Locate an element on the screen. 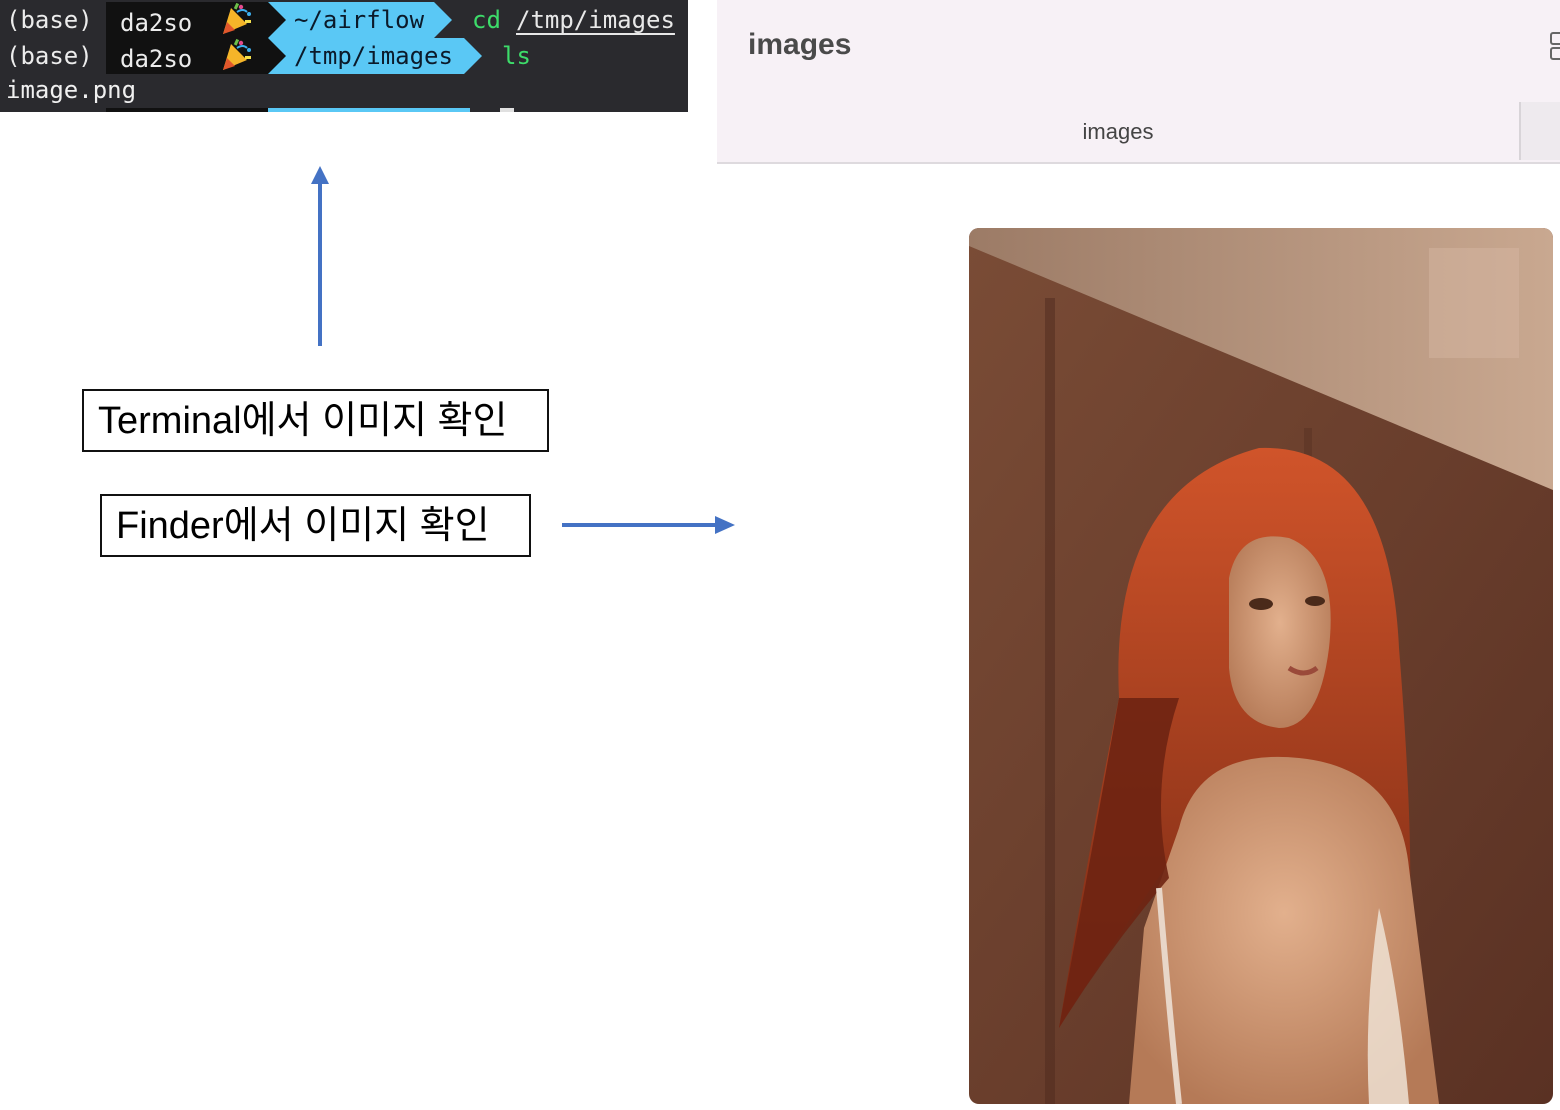 This screenshot has width=1560, height=1110. window-title: images is located at coordinates (800, 44).